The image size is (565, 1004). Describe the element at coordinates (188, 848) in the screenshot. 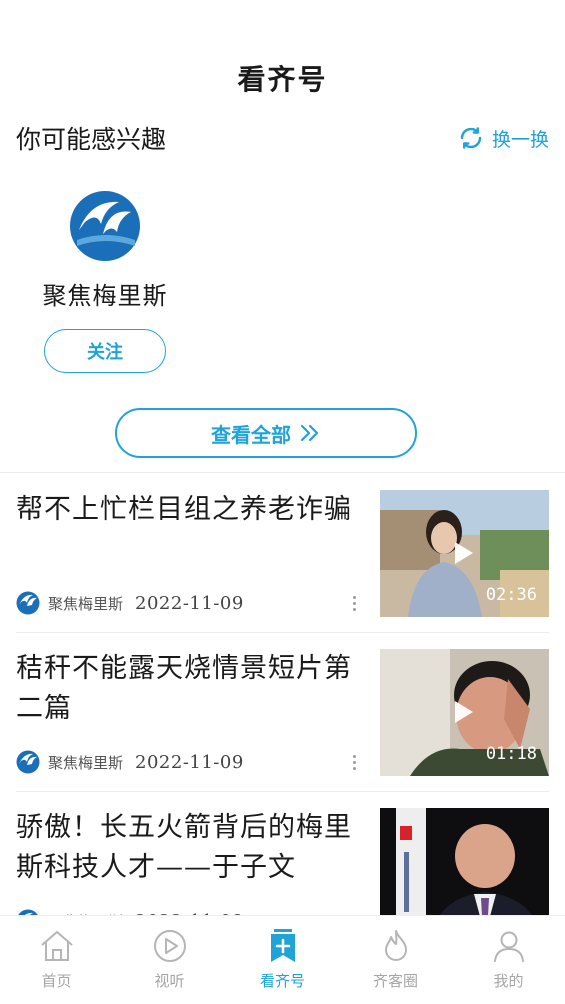

I see `article-title: 骄傲！长五火箭背后的梅里斯科技人才——于子文` at that location.